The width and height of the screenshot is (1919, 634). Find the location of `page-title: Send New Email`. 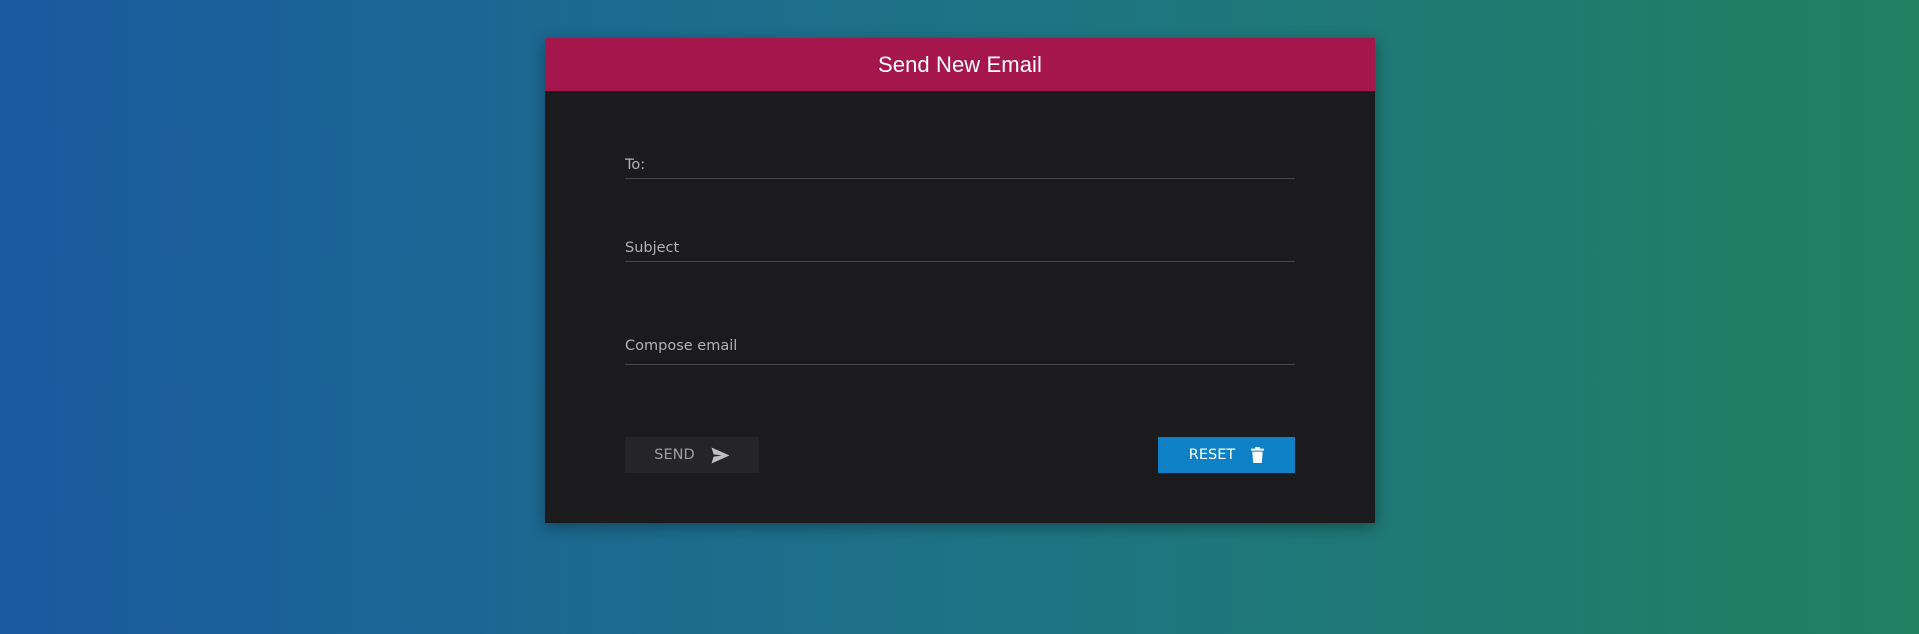

page-title: Send New Email is located at coordinates (960, 64).